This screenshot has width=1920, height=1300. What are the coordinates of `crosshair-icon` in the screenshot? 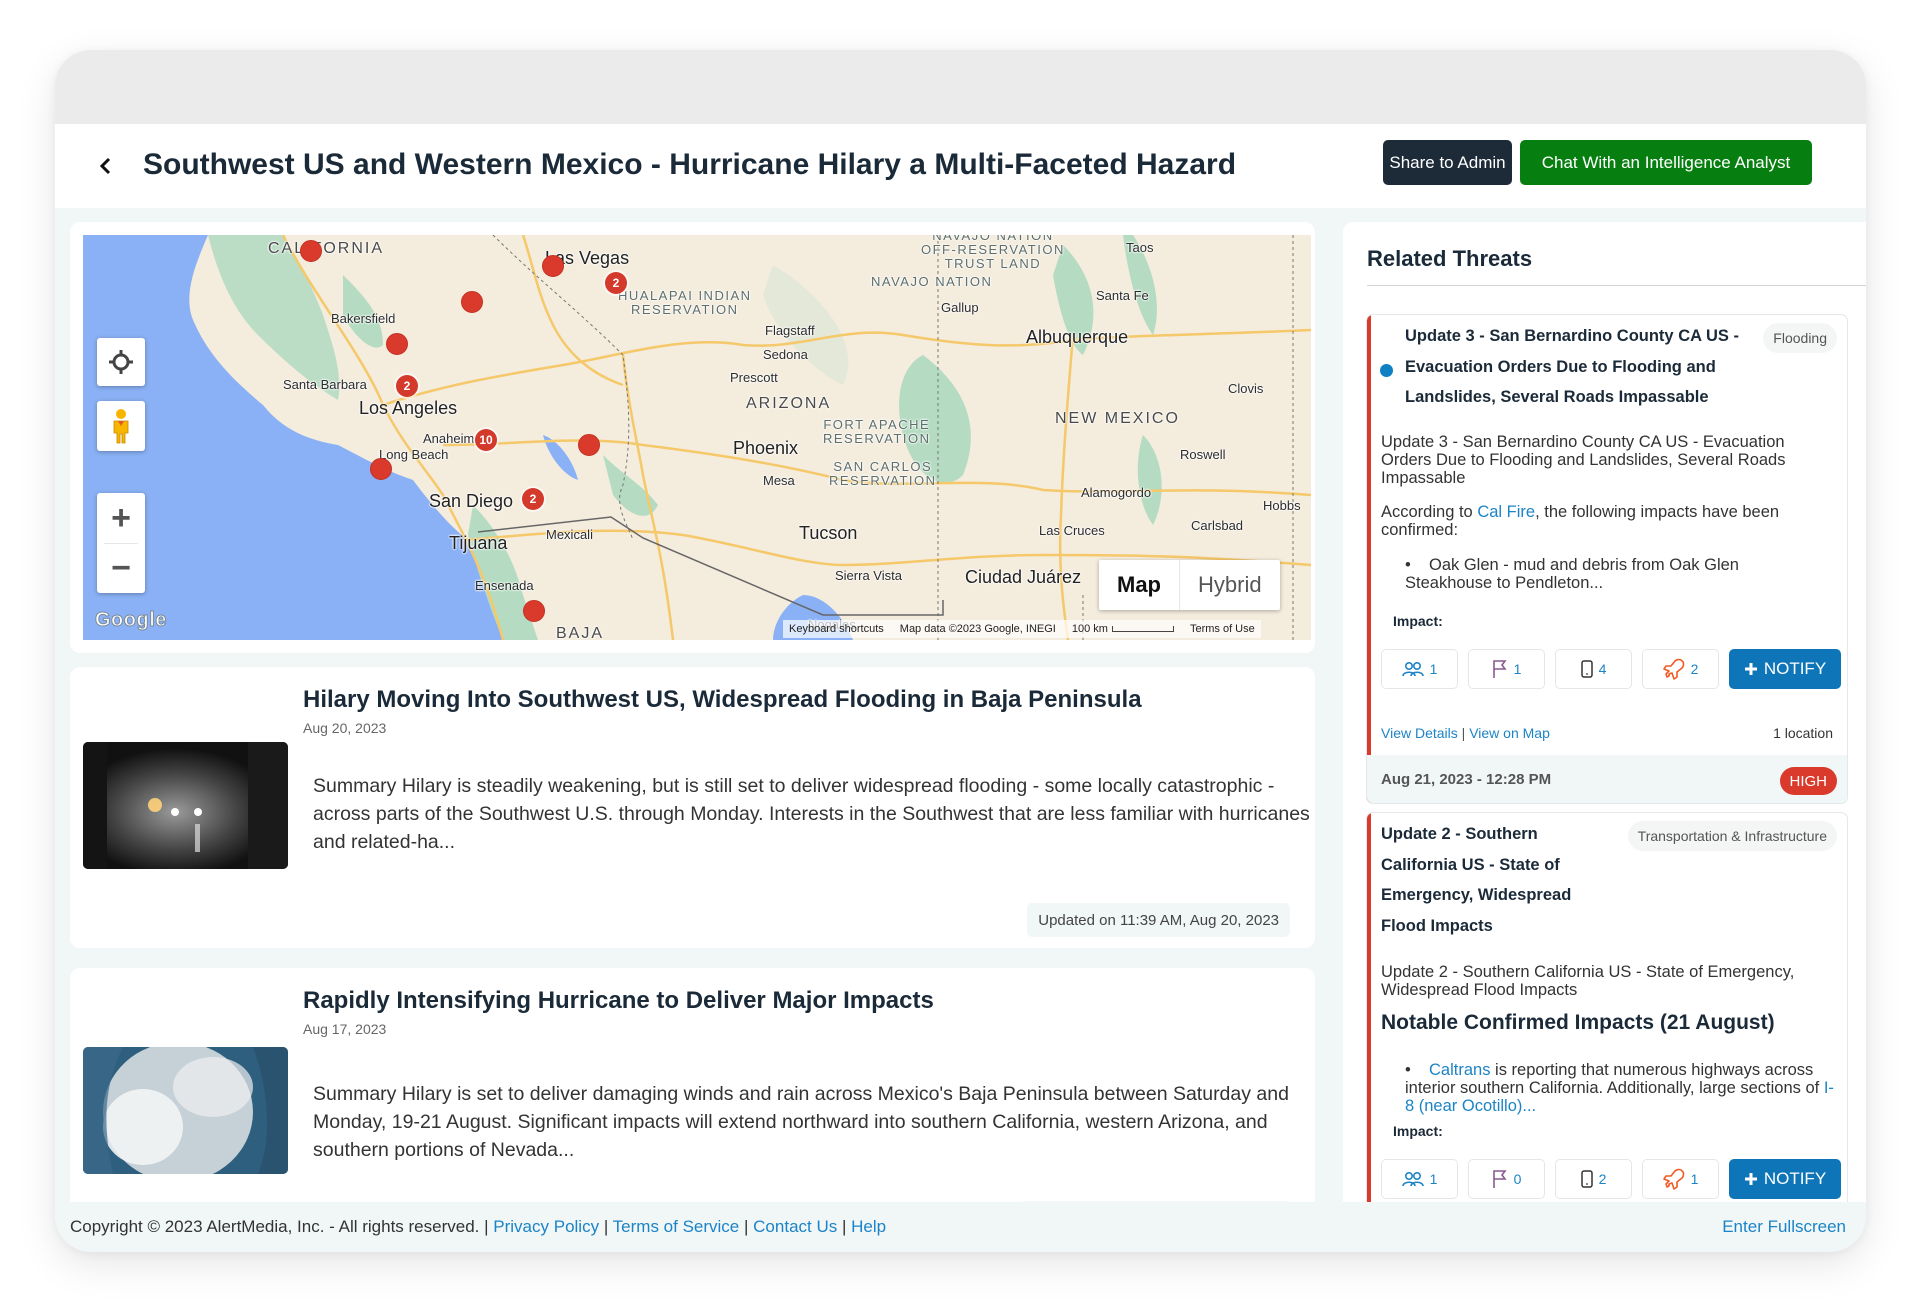 It's located at (121, 362).